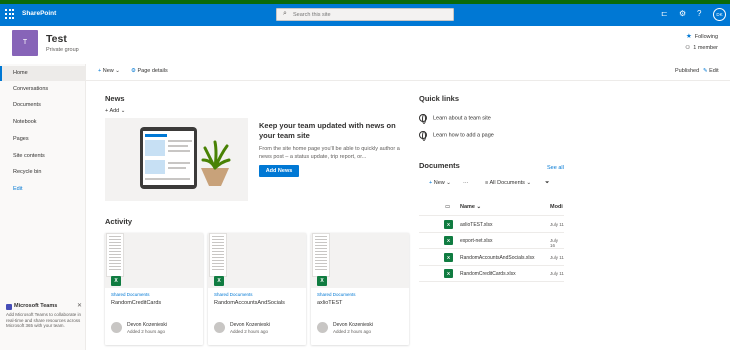 This screenshot has height=350, width=730. Describe the element at coordinates (719, 14) in the screenshot. I see `user-avatar: DK` at that location.